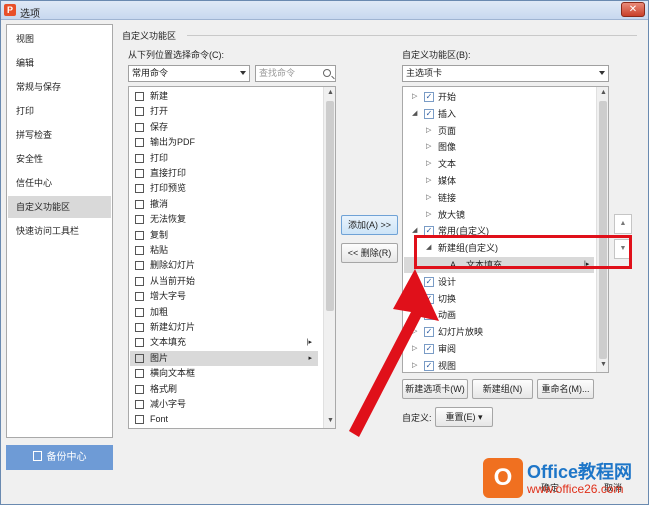 The width and height of the screenshot is (649, 505). What do you see at coordinates (59, 39) in the screenshot?
I see `nav-item-view: 视图` at bounding box center [59, 39].